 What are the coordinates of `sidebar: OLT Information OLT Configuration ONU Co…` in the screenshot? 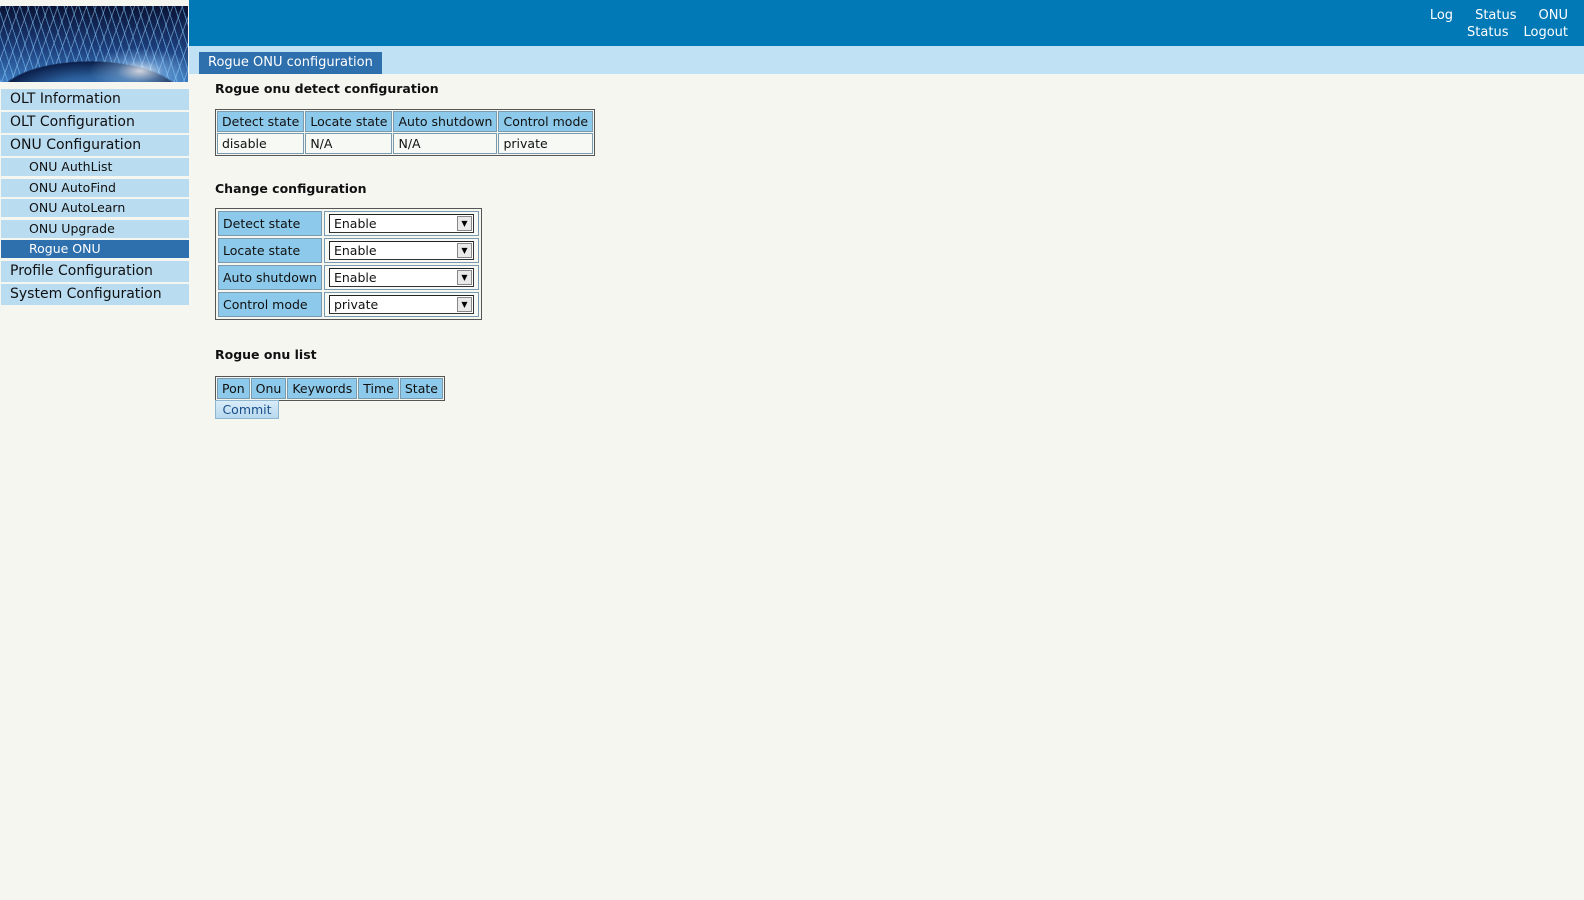 It's located at (95, 198).